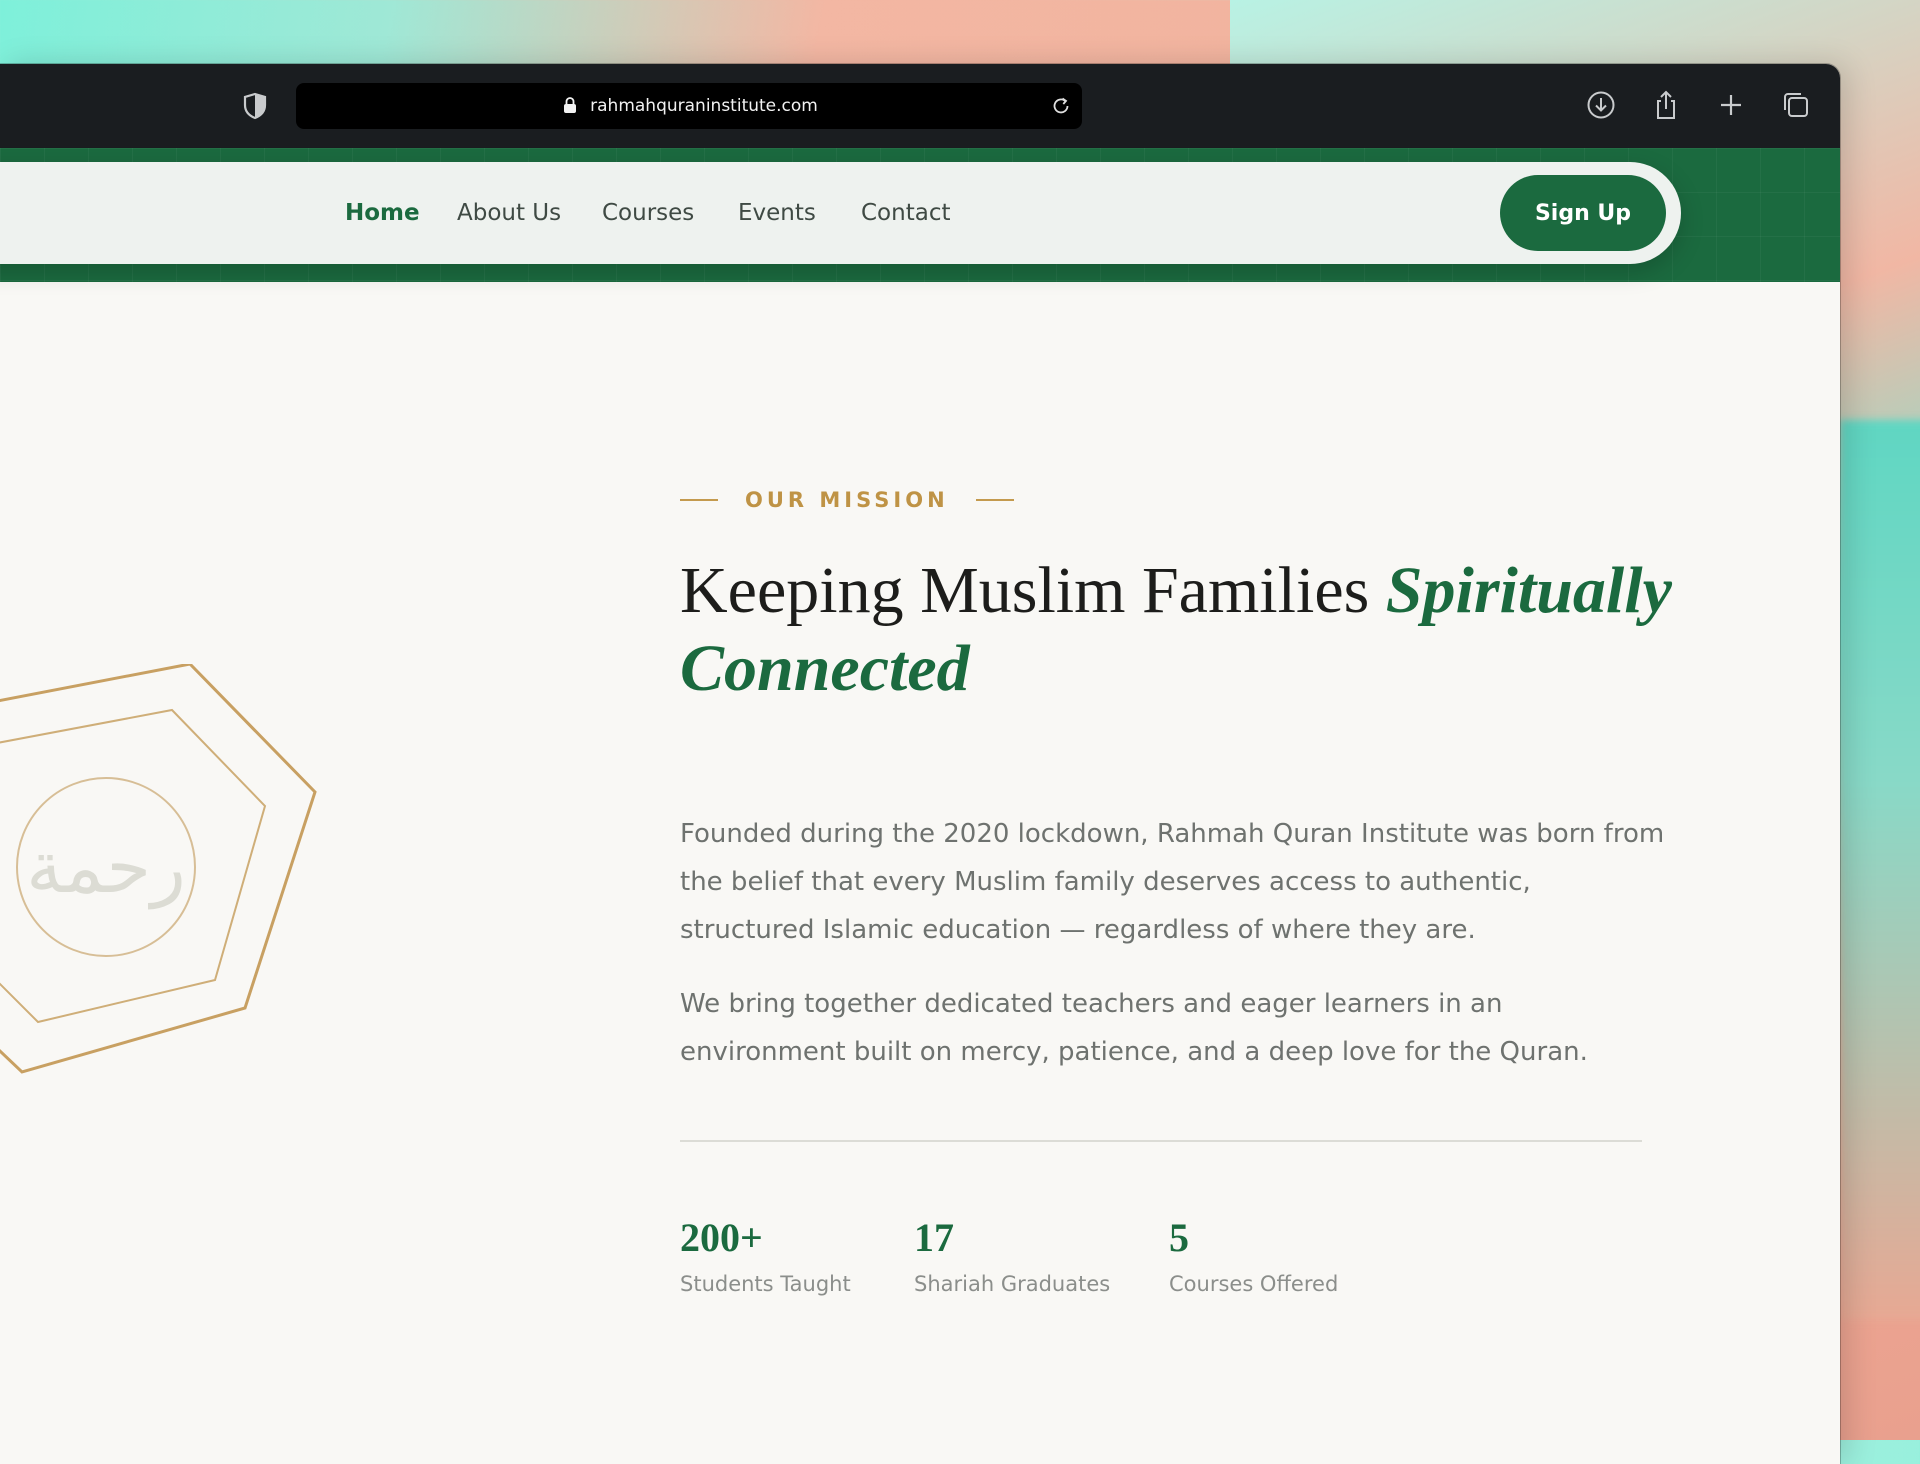 This screenshot has width=1920, height=1464. Describe the element at coordinates (1253, 1255) in the screenshot. I see `stat-courses: 5 Courses Offered` at that location.